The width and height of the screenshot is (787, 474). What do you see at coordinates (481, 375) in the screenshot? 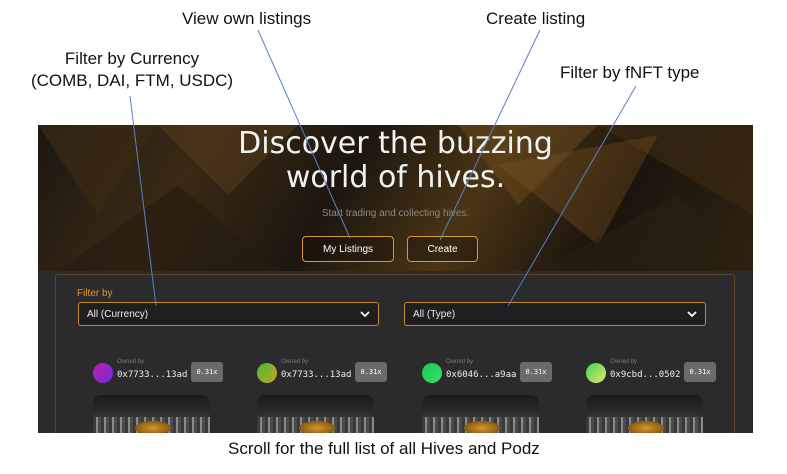
I see `owner-address: 0x6046...a9aa` at bounding box center [481, 375].